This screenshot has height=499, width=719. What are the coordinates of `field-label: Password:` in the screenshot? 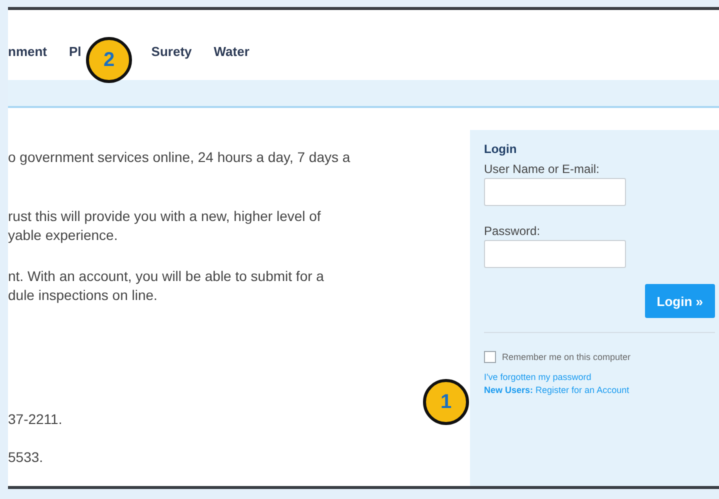 It's located at (513, 231).